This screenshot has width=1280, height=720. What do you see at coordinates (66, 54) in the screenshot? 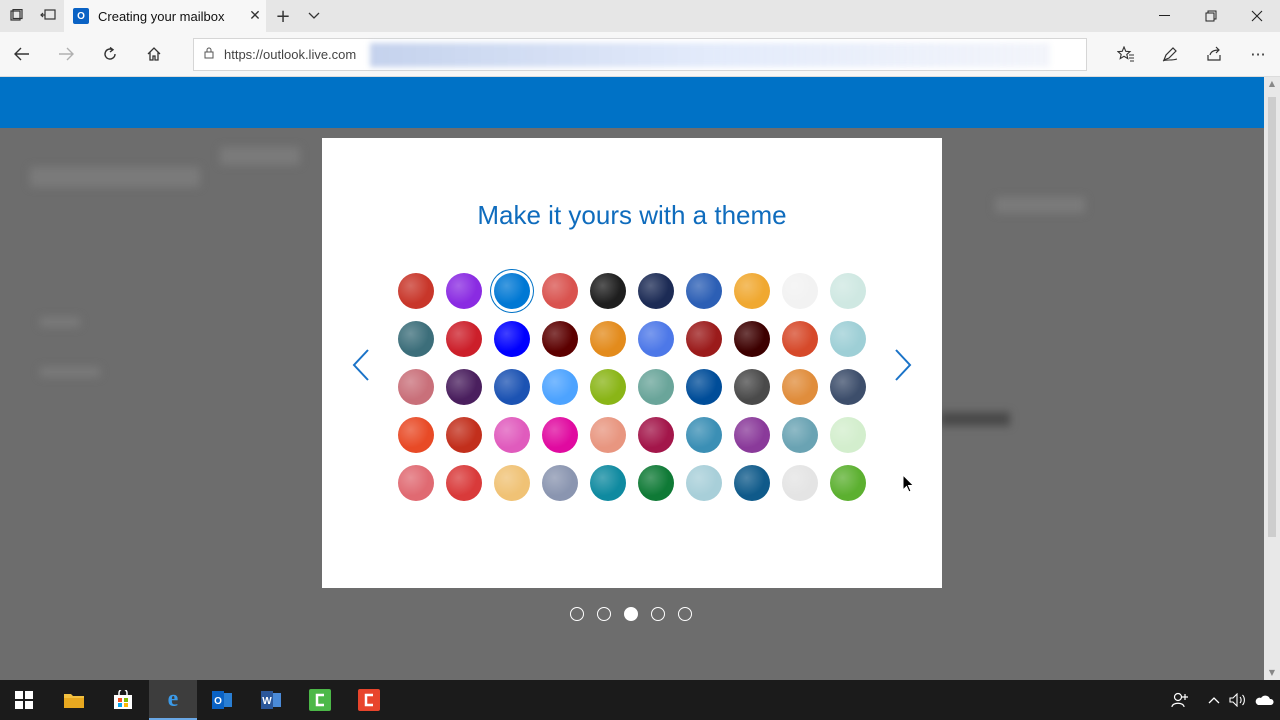
I see `forward-arrow-icon` at bounding box center [66, 54].